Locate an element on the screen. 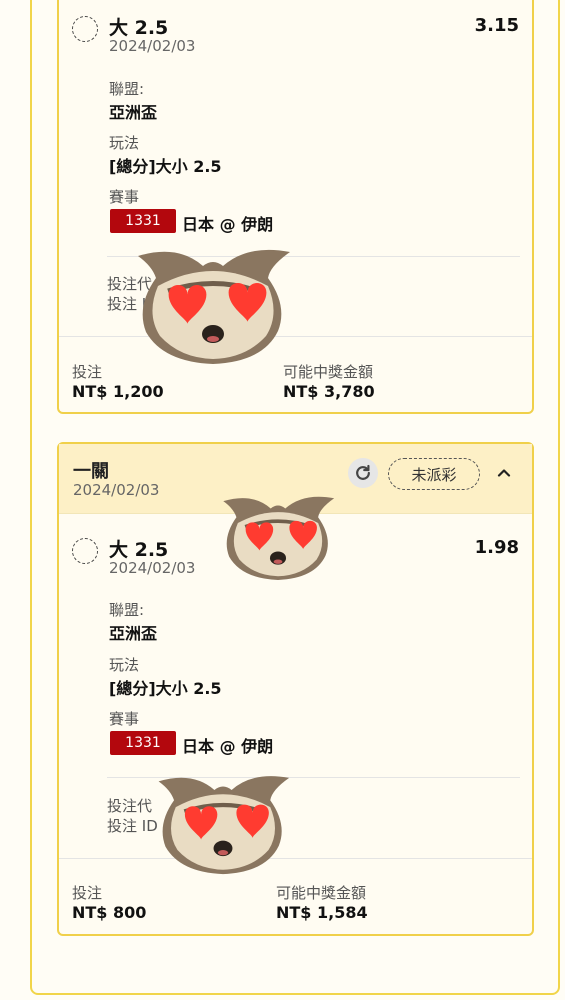  payout-value: NT$ 3,780 is located at coordinates (329, 391).